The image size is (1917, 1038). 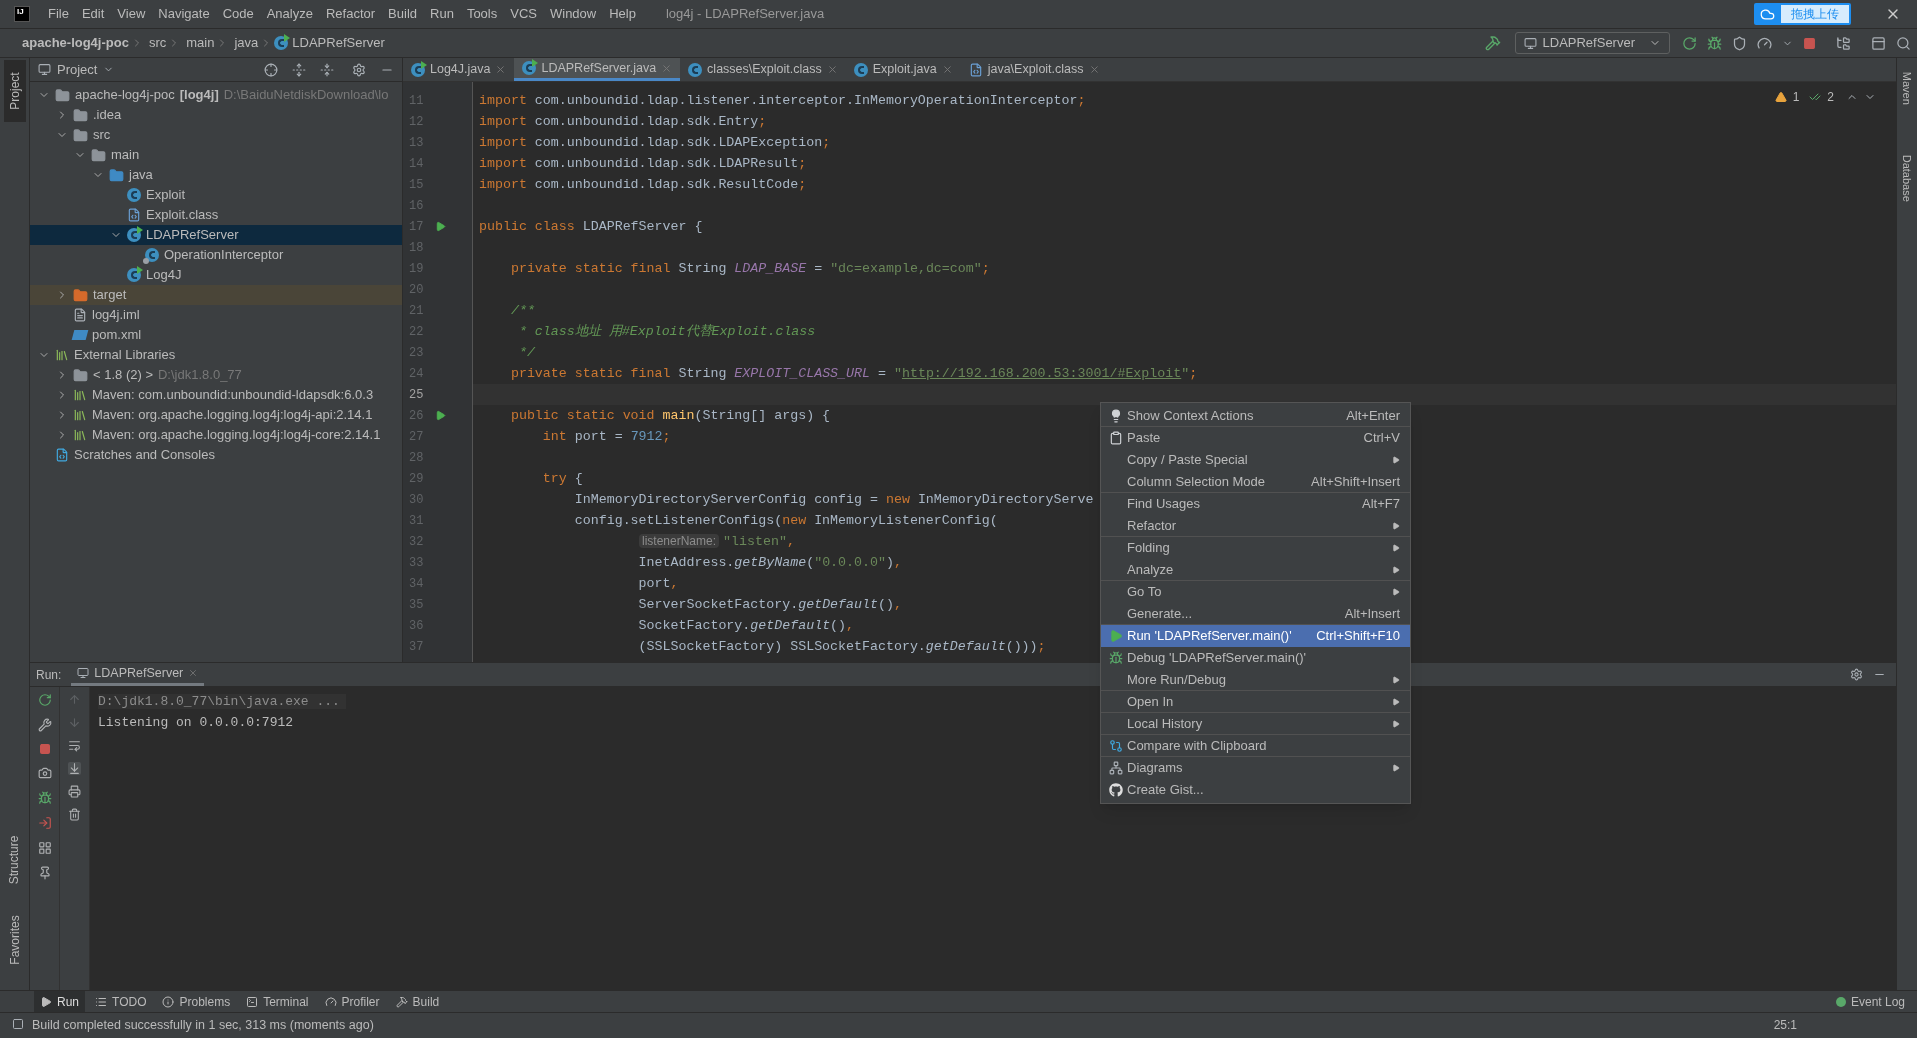 I want to click on locate-icon, so click(x=271, y=69).